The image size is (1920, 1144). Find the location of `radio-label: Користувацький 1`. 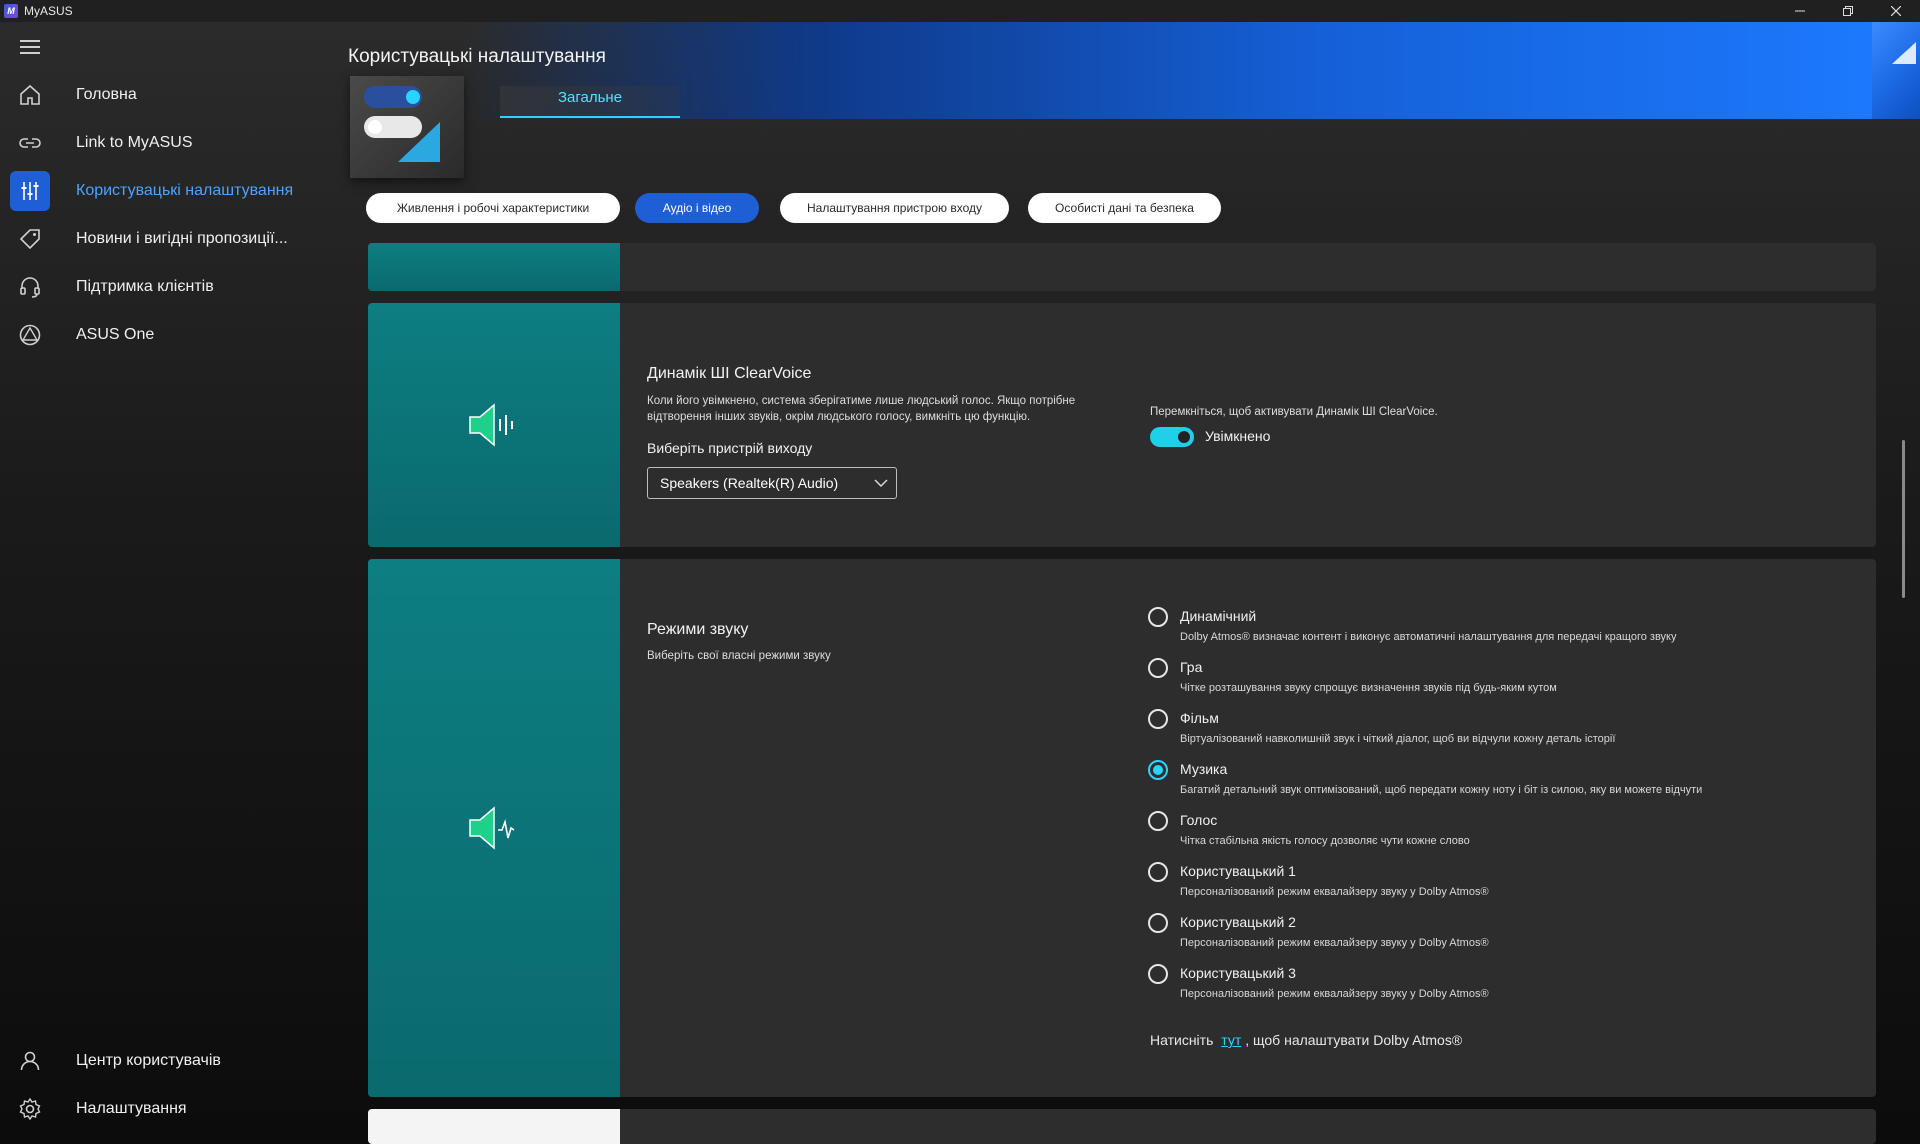

radio-label: Користувацький 1 is located at coordinates (1238, 871).